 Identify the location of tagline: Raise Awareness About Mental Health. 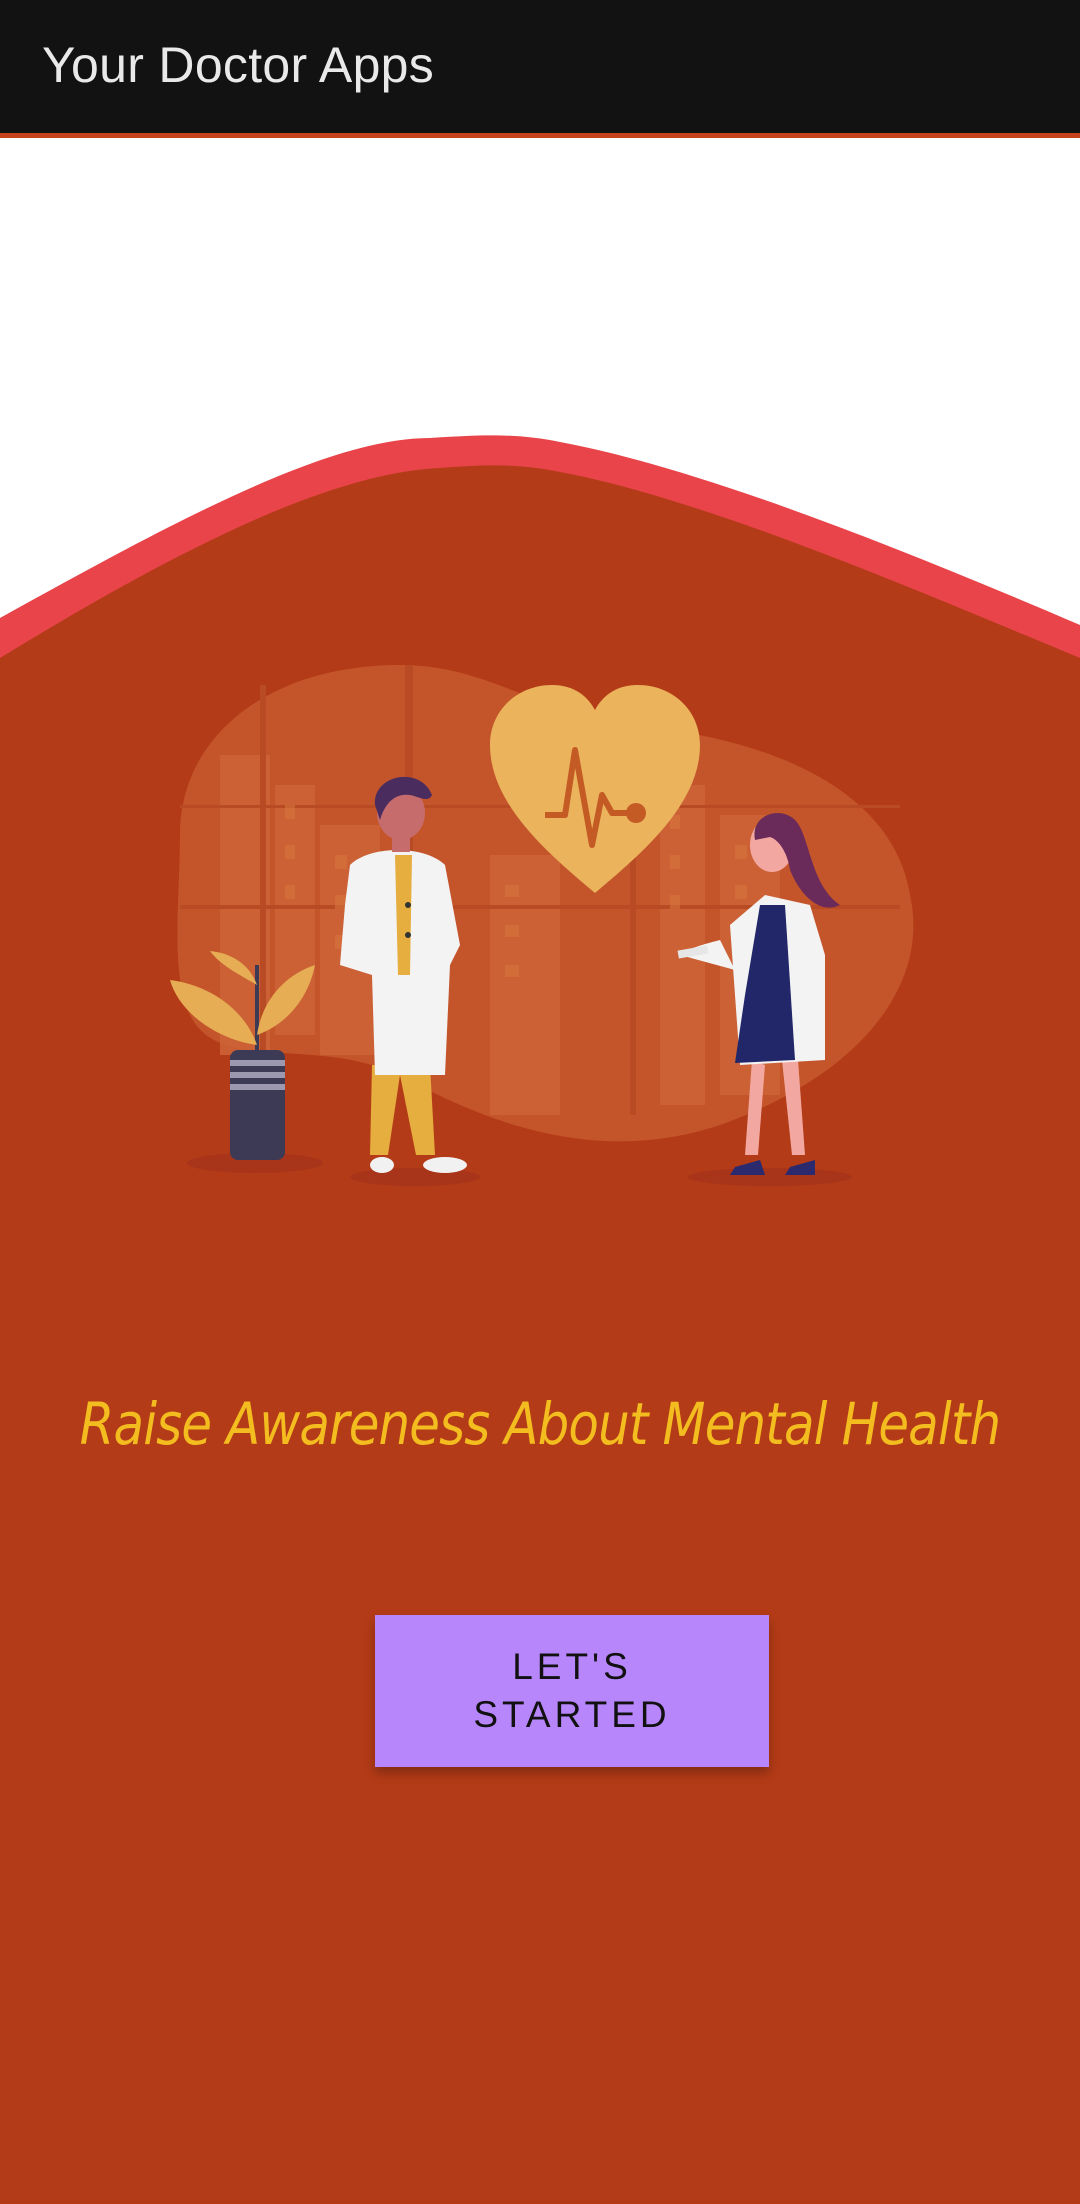
(540, 1424).